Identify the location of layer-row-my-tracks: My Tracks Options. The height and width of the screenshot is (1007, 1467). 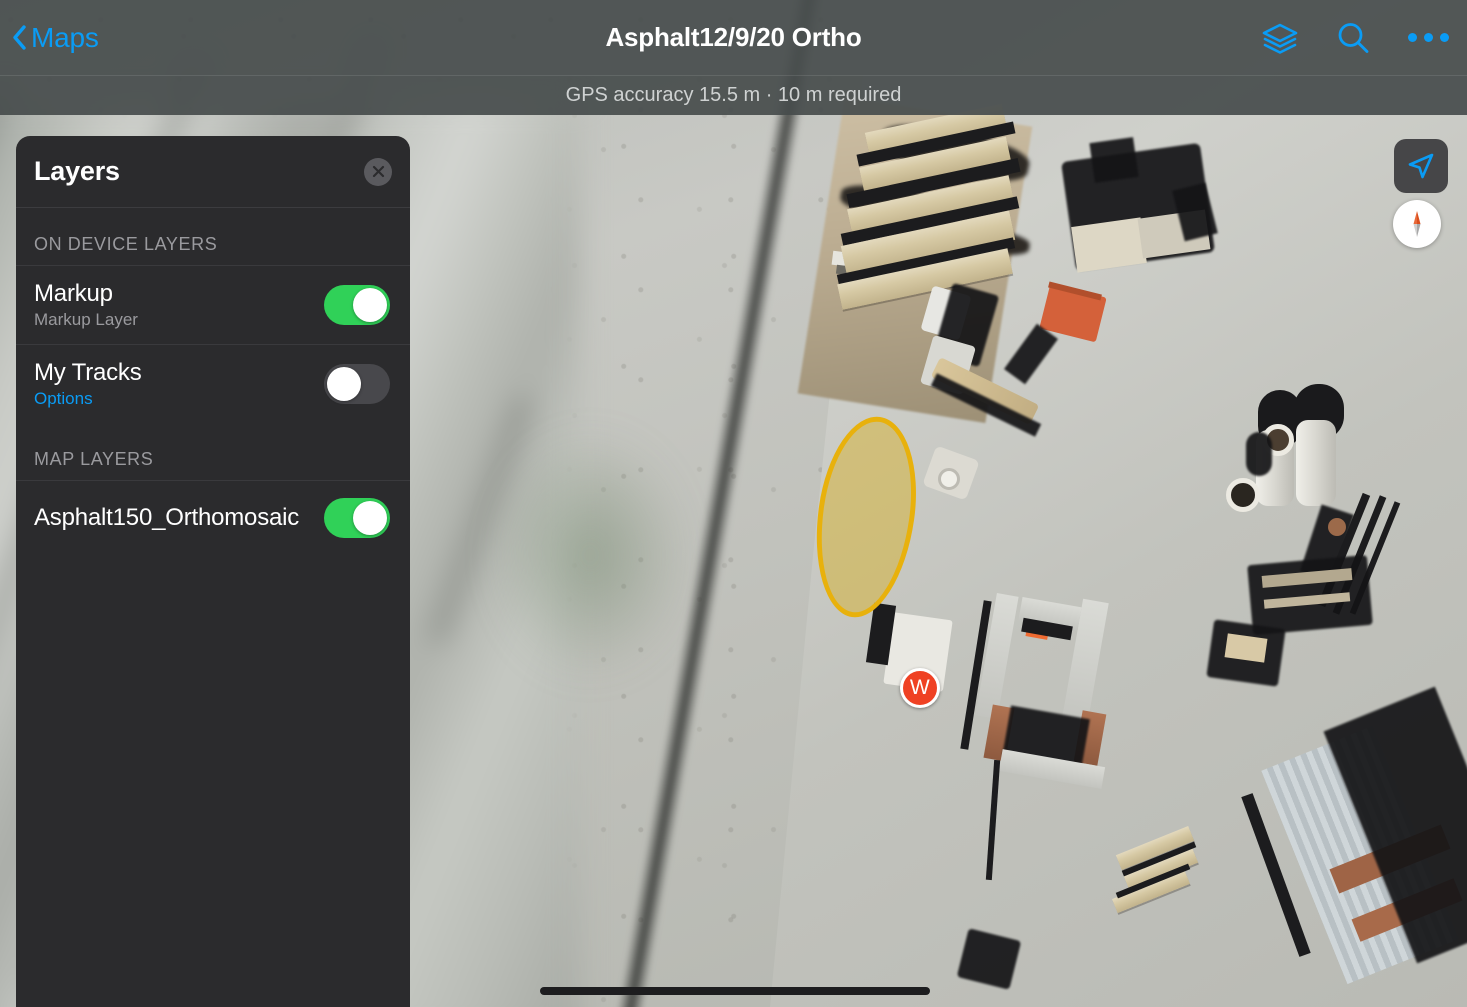
(213, 383).